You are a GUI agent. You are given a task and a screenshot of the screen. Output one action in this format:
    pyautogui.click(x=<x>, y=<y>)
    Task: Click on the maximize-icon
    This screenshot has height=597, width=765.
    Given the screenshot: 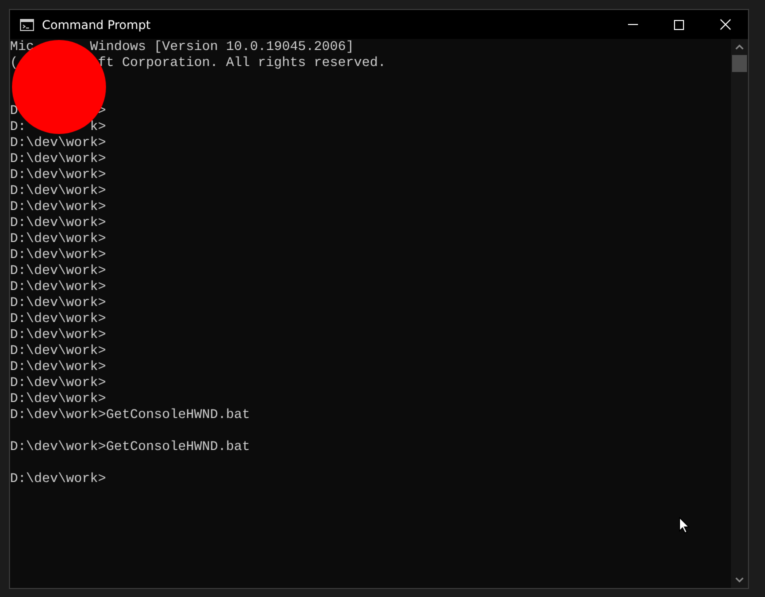 What is the action you would take?
    pyautogui.click(x=679, y=25)
    